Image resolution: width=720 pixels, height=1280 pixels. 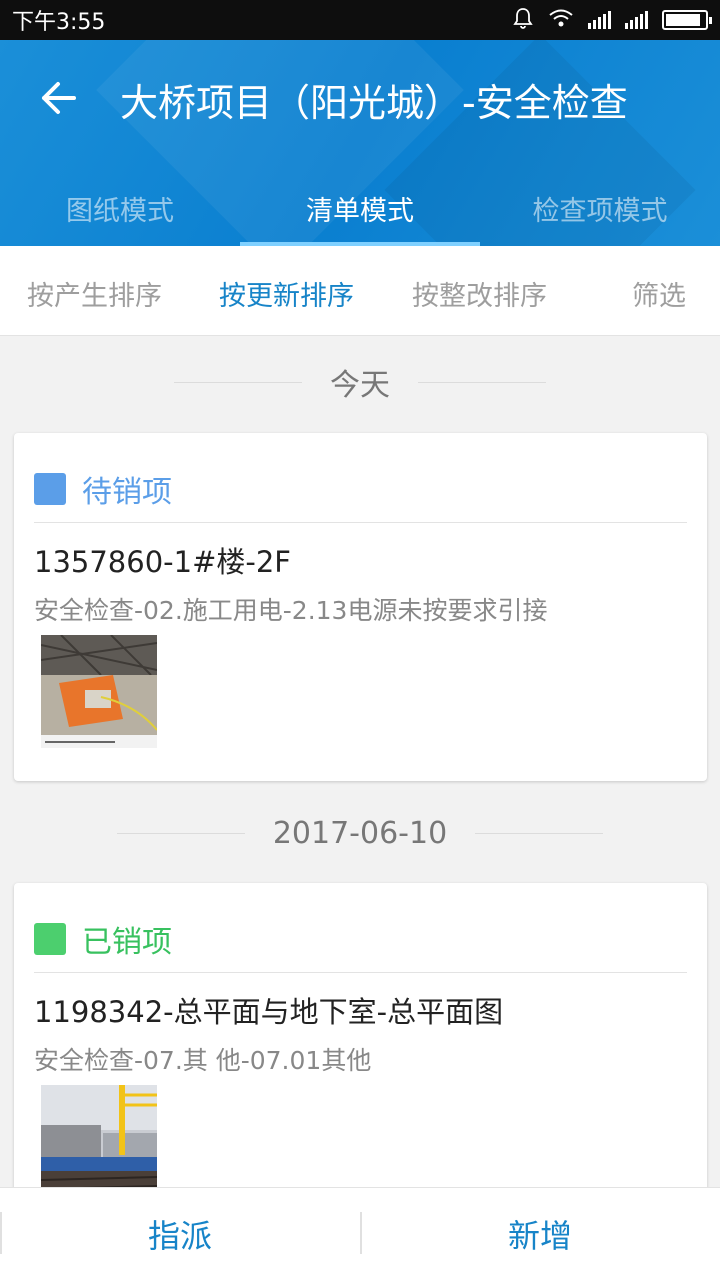 What do you see at coordinates (523, 20) in the screenshot?
I see `bell-icon` at bounding box center [523, 20].